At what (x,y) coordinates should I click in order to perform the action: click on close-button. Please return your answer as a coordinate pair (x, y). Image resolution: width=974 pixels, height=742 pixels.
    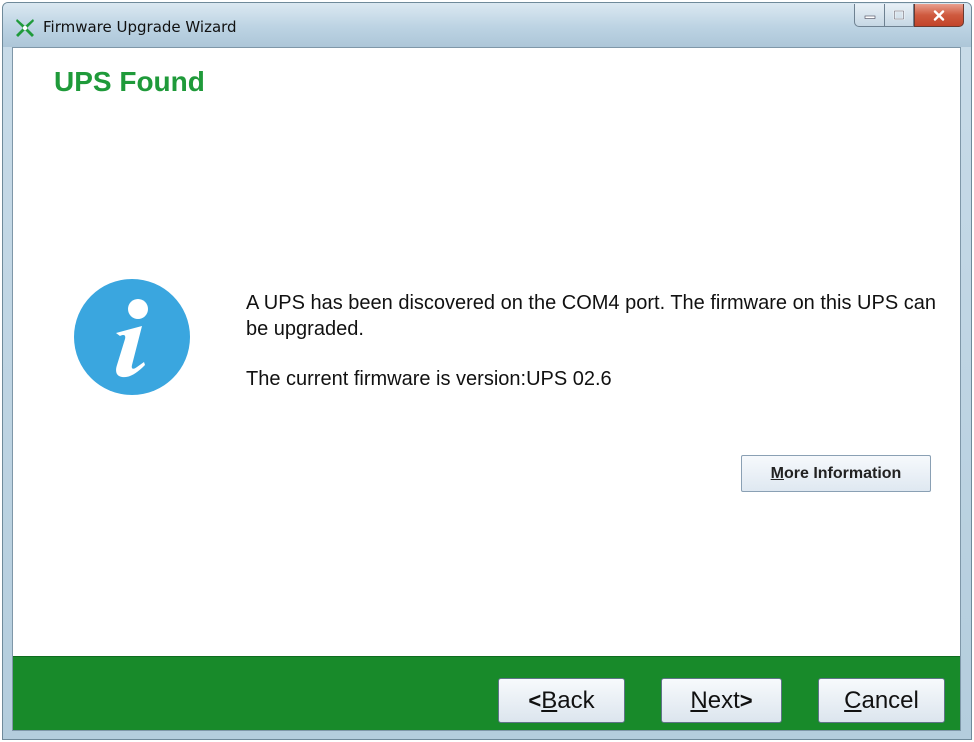
    Looking at the image, I should click on (939, 15).